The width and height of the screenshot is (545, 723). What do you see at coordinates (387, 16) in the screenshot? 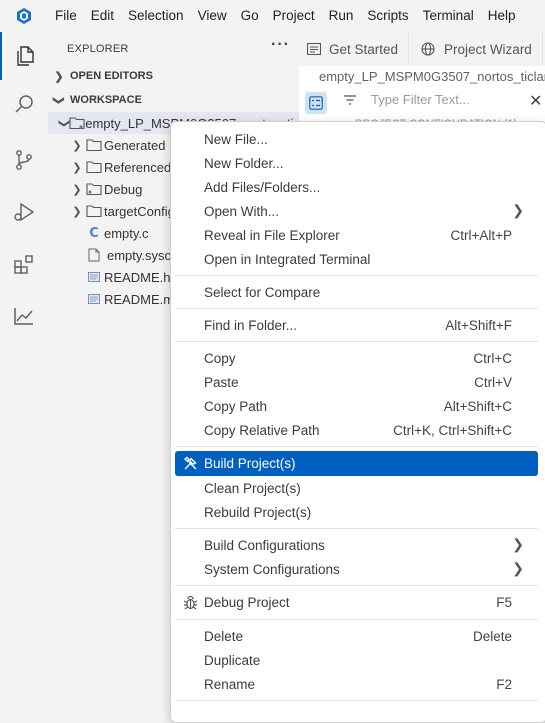
I see `menu-scripts: Scripts` at bounding box center [387, 16].